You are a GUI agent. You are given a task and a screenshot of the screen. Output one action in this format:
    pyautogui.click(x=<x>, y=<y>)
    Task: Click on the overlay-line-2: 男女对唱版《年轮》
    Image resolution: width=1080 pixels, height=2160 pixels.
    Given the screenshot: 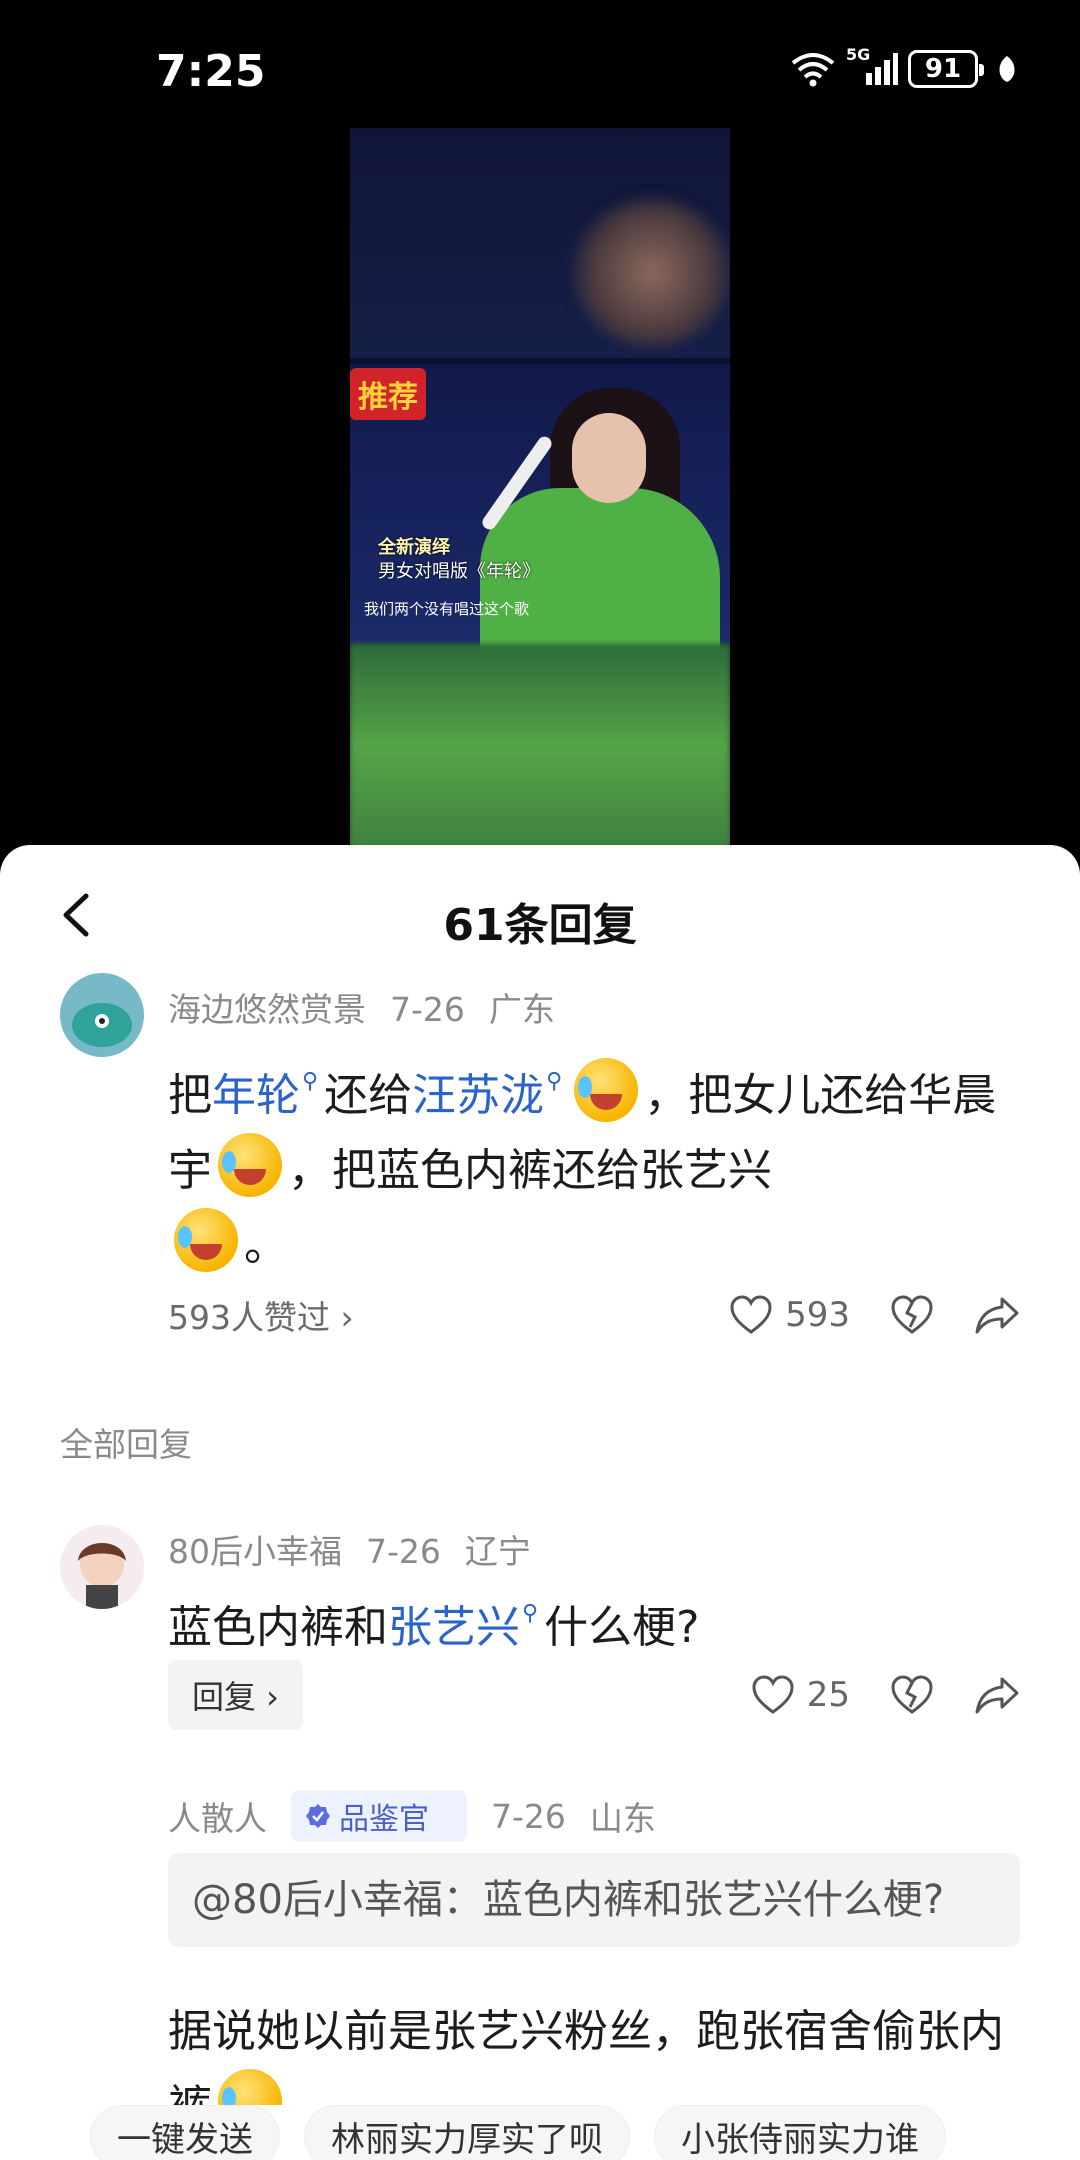 What is the action you would take?
    pyautogui.click(x=459, y=571)
    